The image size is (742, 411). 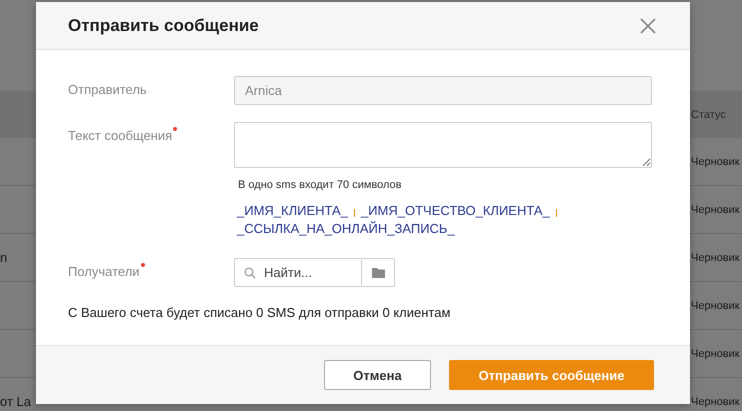 What do you see at coordinates (15, 401) in the screenshot?
I see `table-cell: от La` at bounding box center [15, 401].